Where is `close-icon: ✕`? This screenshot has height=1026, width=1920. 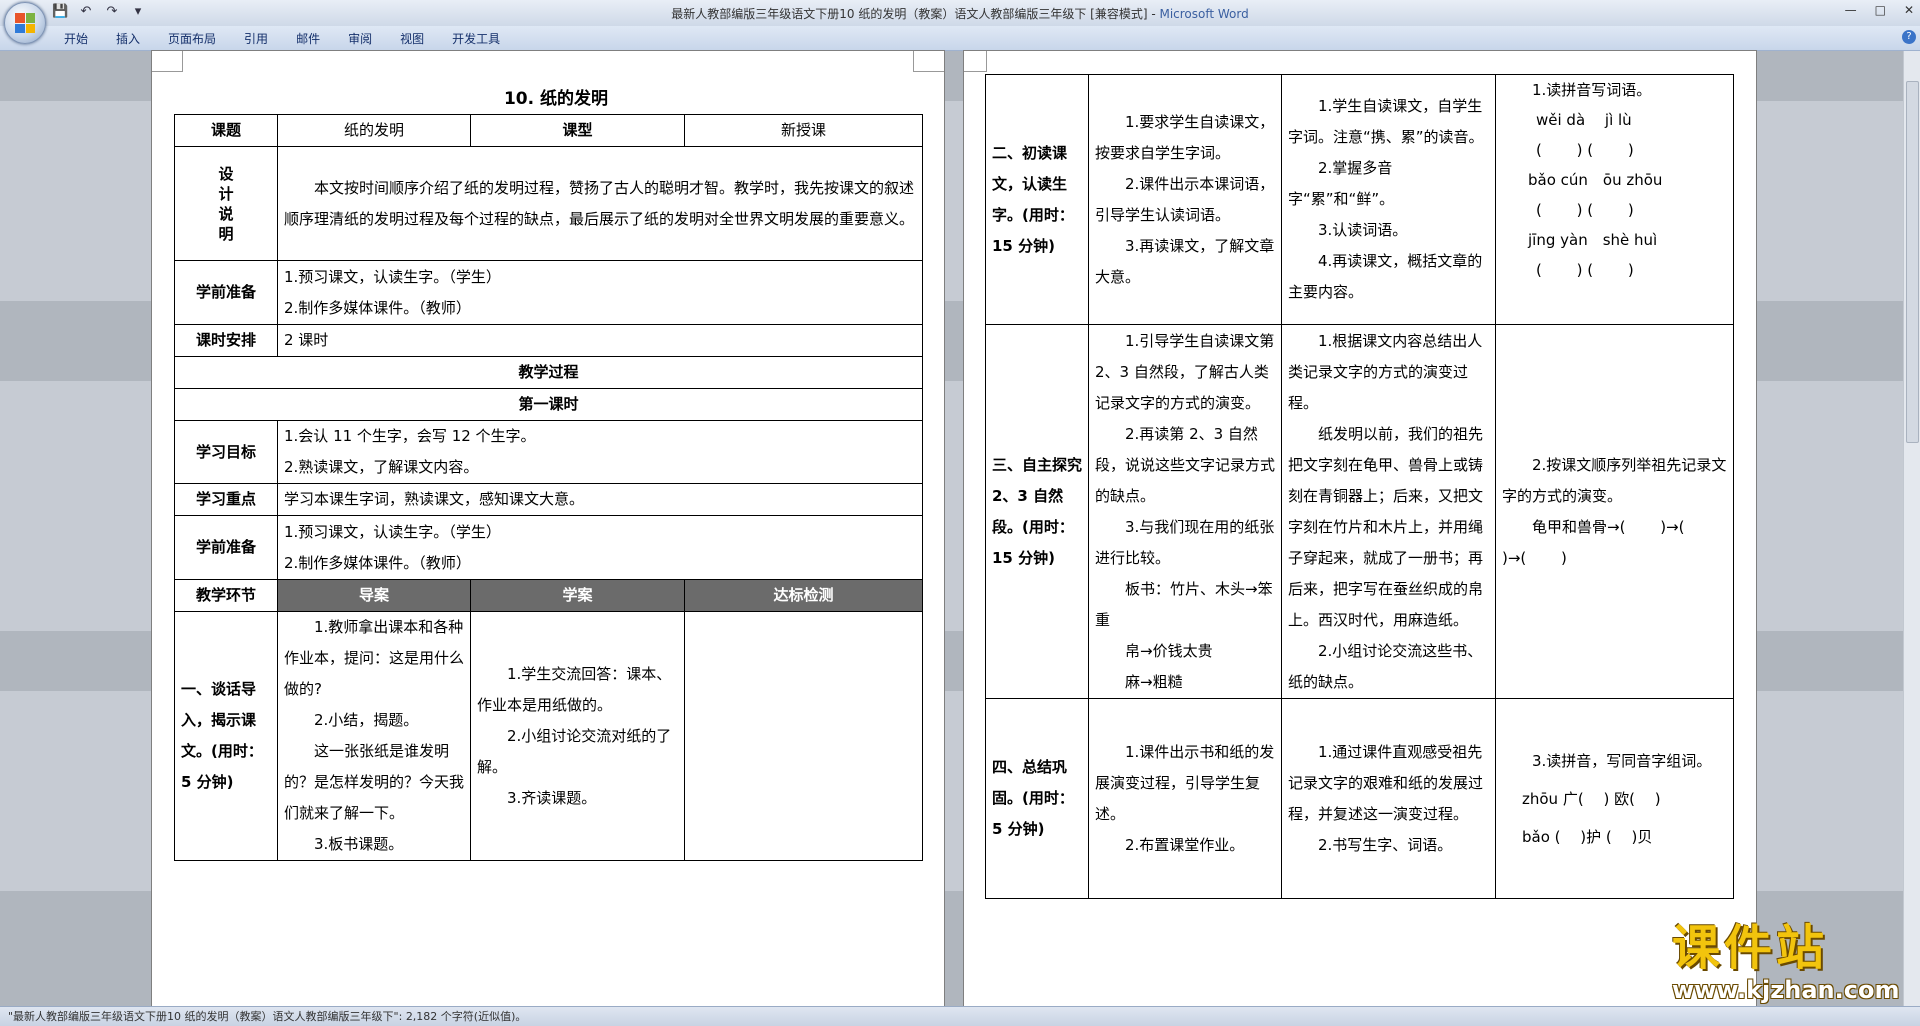
close-icon: ✕ is located at coordinates (1909, 10).